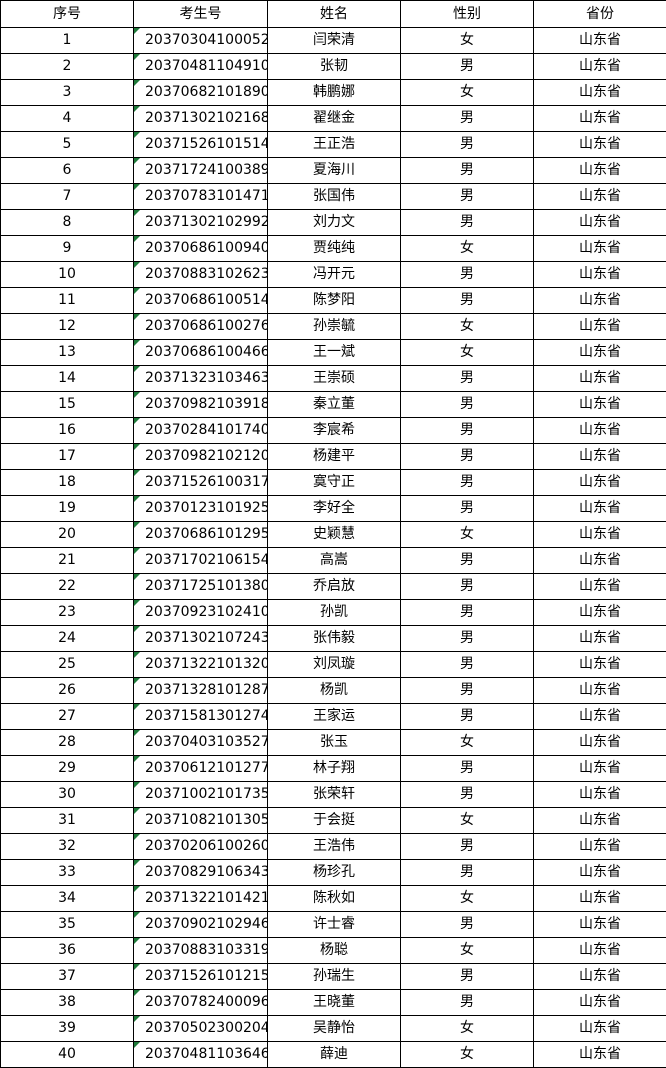 Image resolution: width=666 pixels, height=1068 pixels. I want to click on cell-seq: 20, so click(67, 535).